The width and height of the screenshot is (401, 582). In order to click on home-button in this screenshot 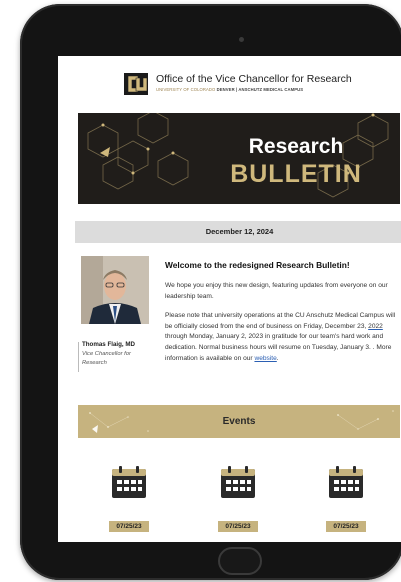, I will do `click(240, 561)`.